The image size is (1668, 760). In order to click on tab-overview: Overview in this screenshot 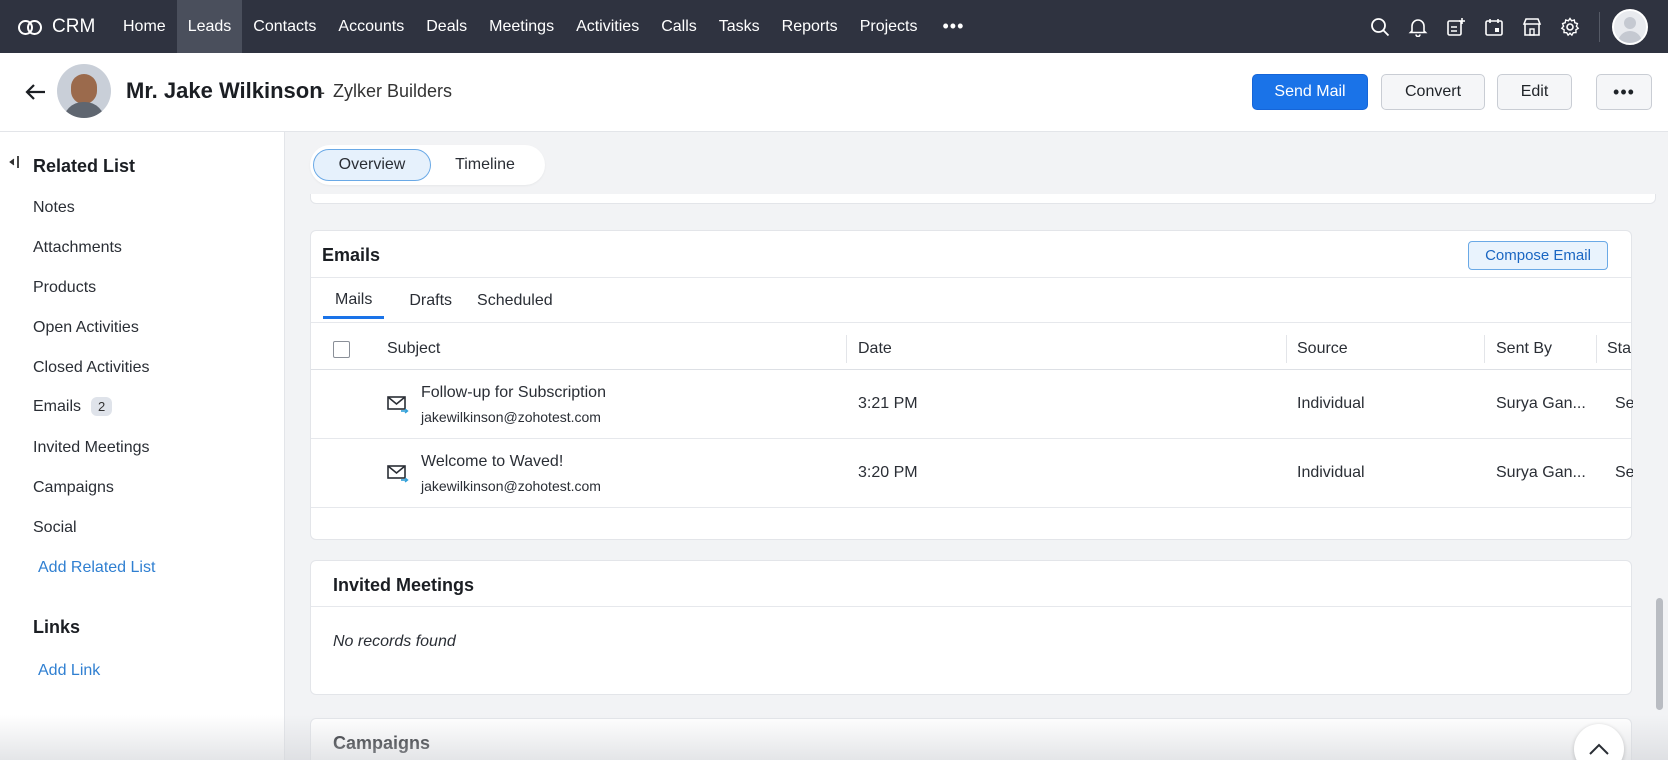, I will do `click(372, 165)`.